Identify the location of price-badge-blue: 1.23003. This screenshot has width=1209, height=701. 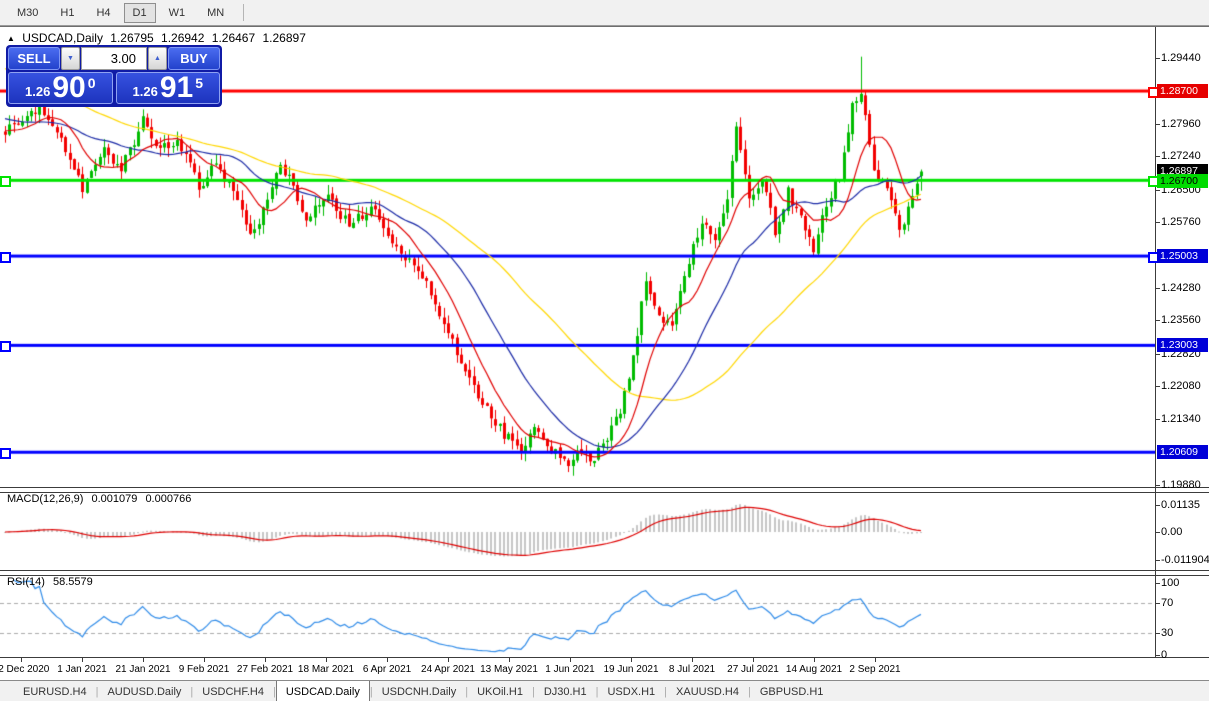
(1182, 345).